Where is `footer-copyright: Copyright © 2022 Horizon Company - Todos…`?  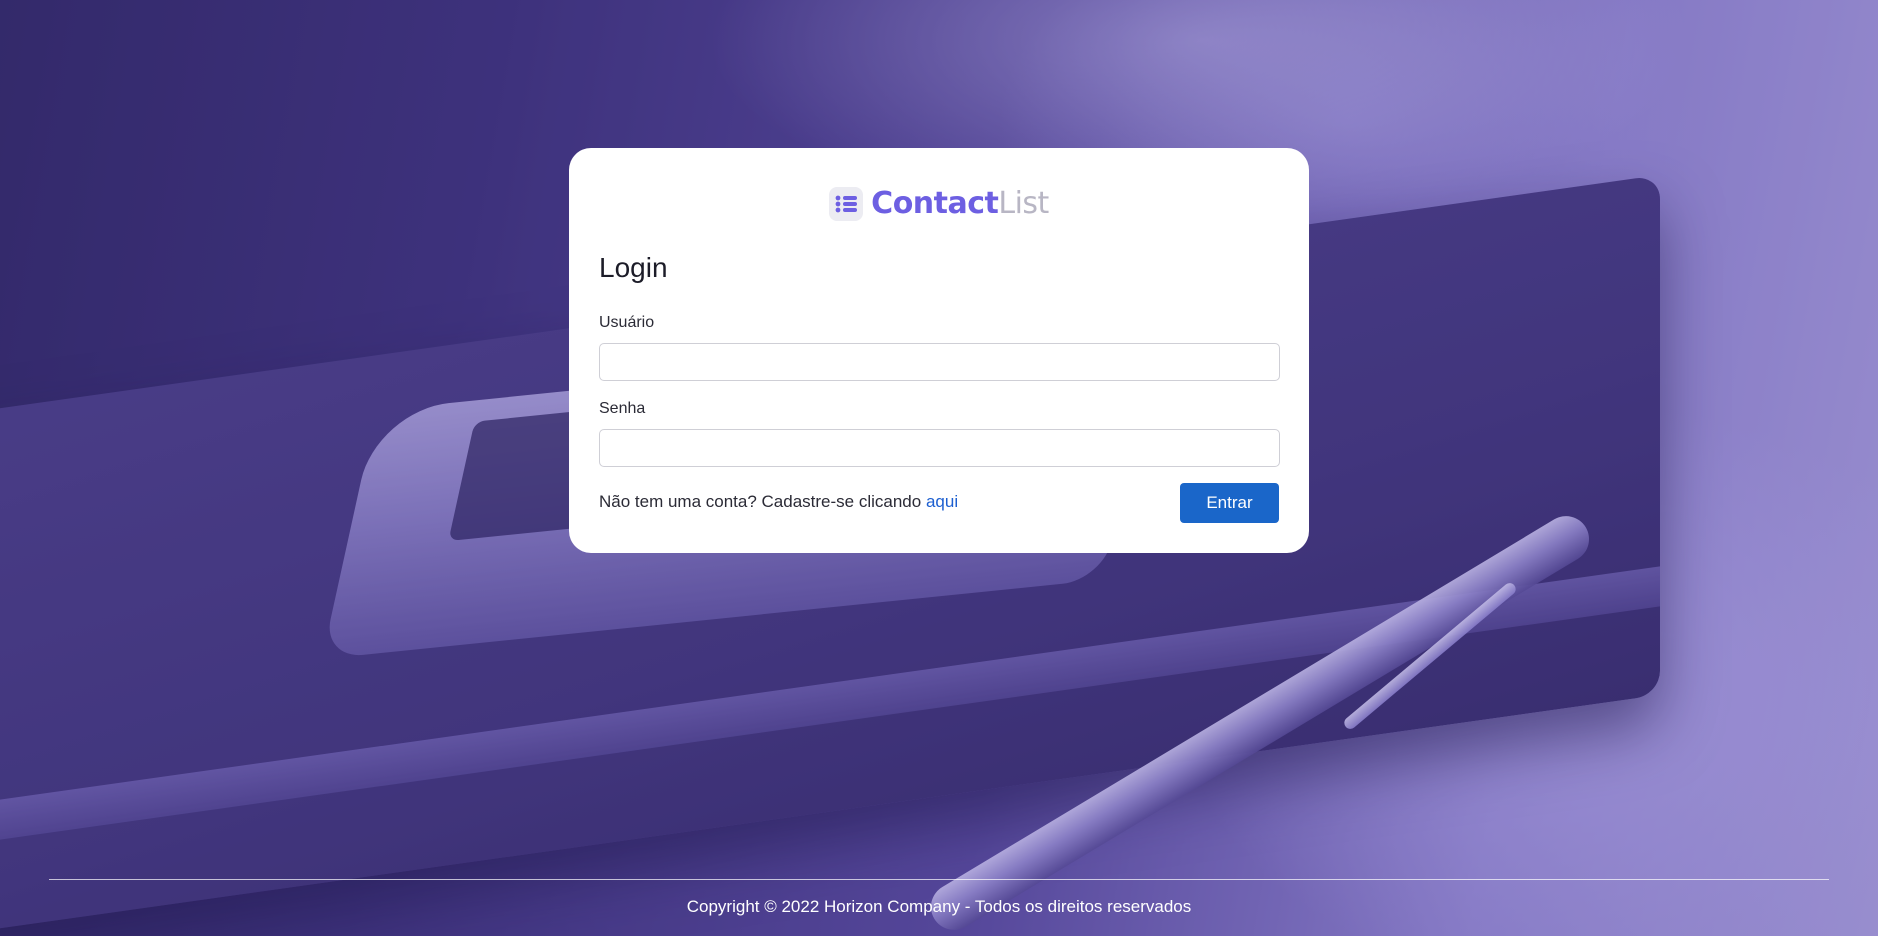 footer-copyright: Copyright © 2022 Horizon Company - Todos… is located at coordinates (939, 906).